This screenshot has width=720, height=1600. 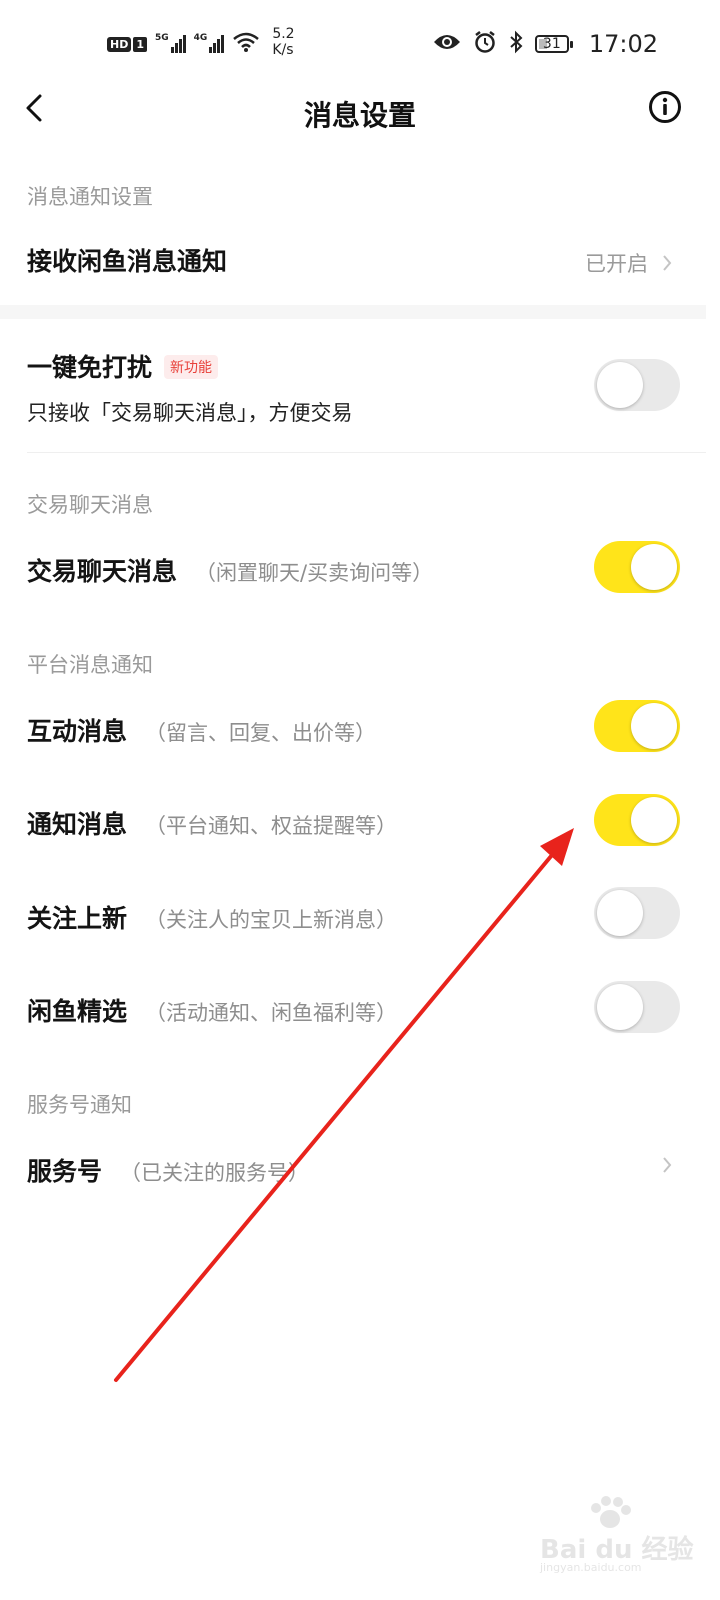 I want to click on trade-chat-title: 交易聊天消息, so click(x=102, y=571).